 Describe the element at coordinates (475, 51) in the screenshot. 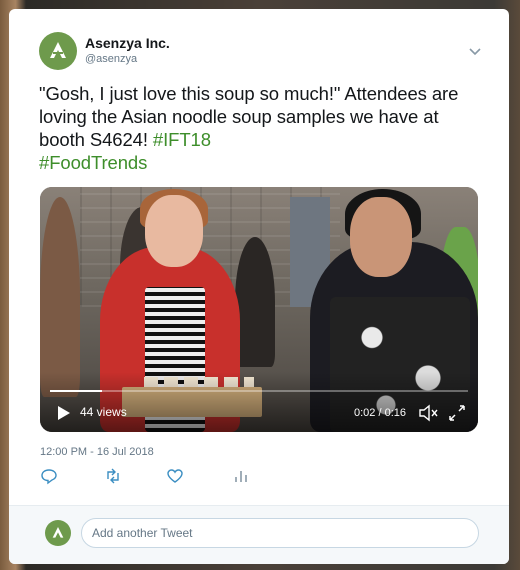

I see `chevron-down-icon` at that location.